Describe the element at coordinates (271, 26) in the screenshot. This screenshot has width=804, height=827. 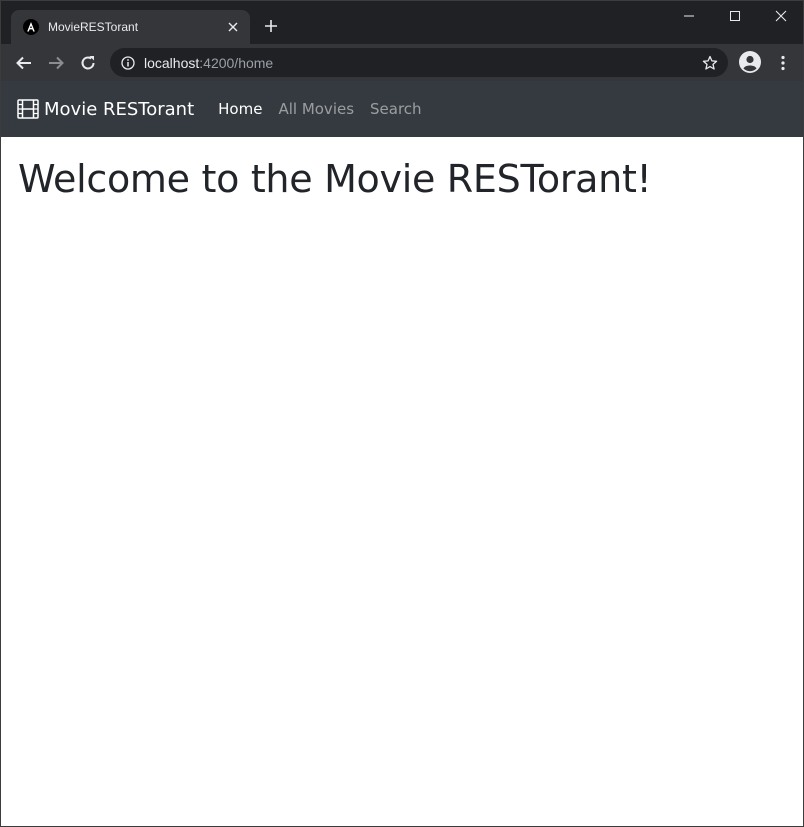
I see `plus-icon` at that location.